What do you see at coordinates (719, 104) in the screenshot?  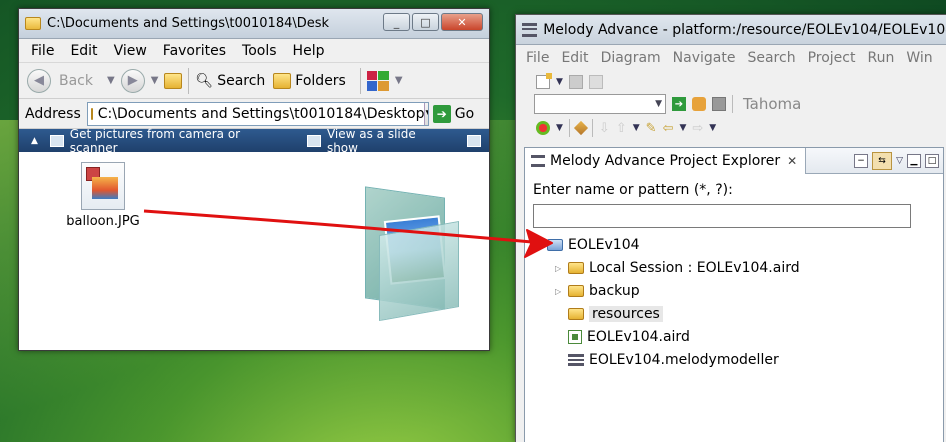 I see `layout-icon` at bounding box center [719, 104].